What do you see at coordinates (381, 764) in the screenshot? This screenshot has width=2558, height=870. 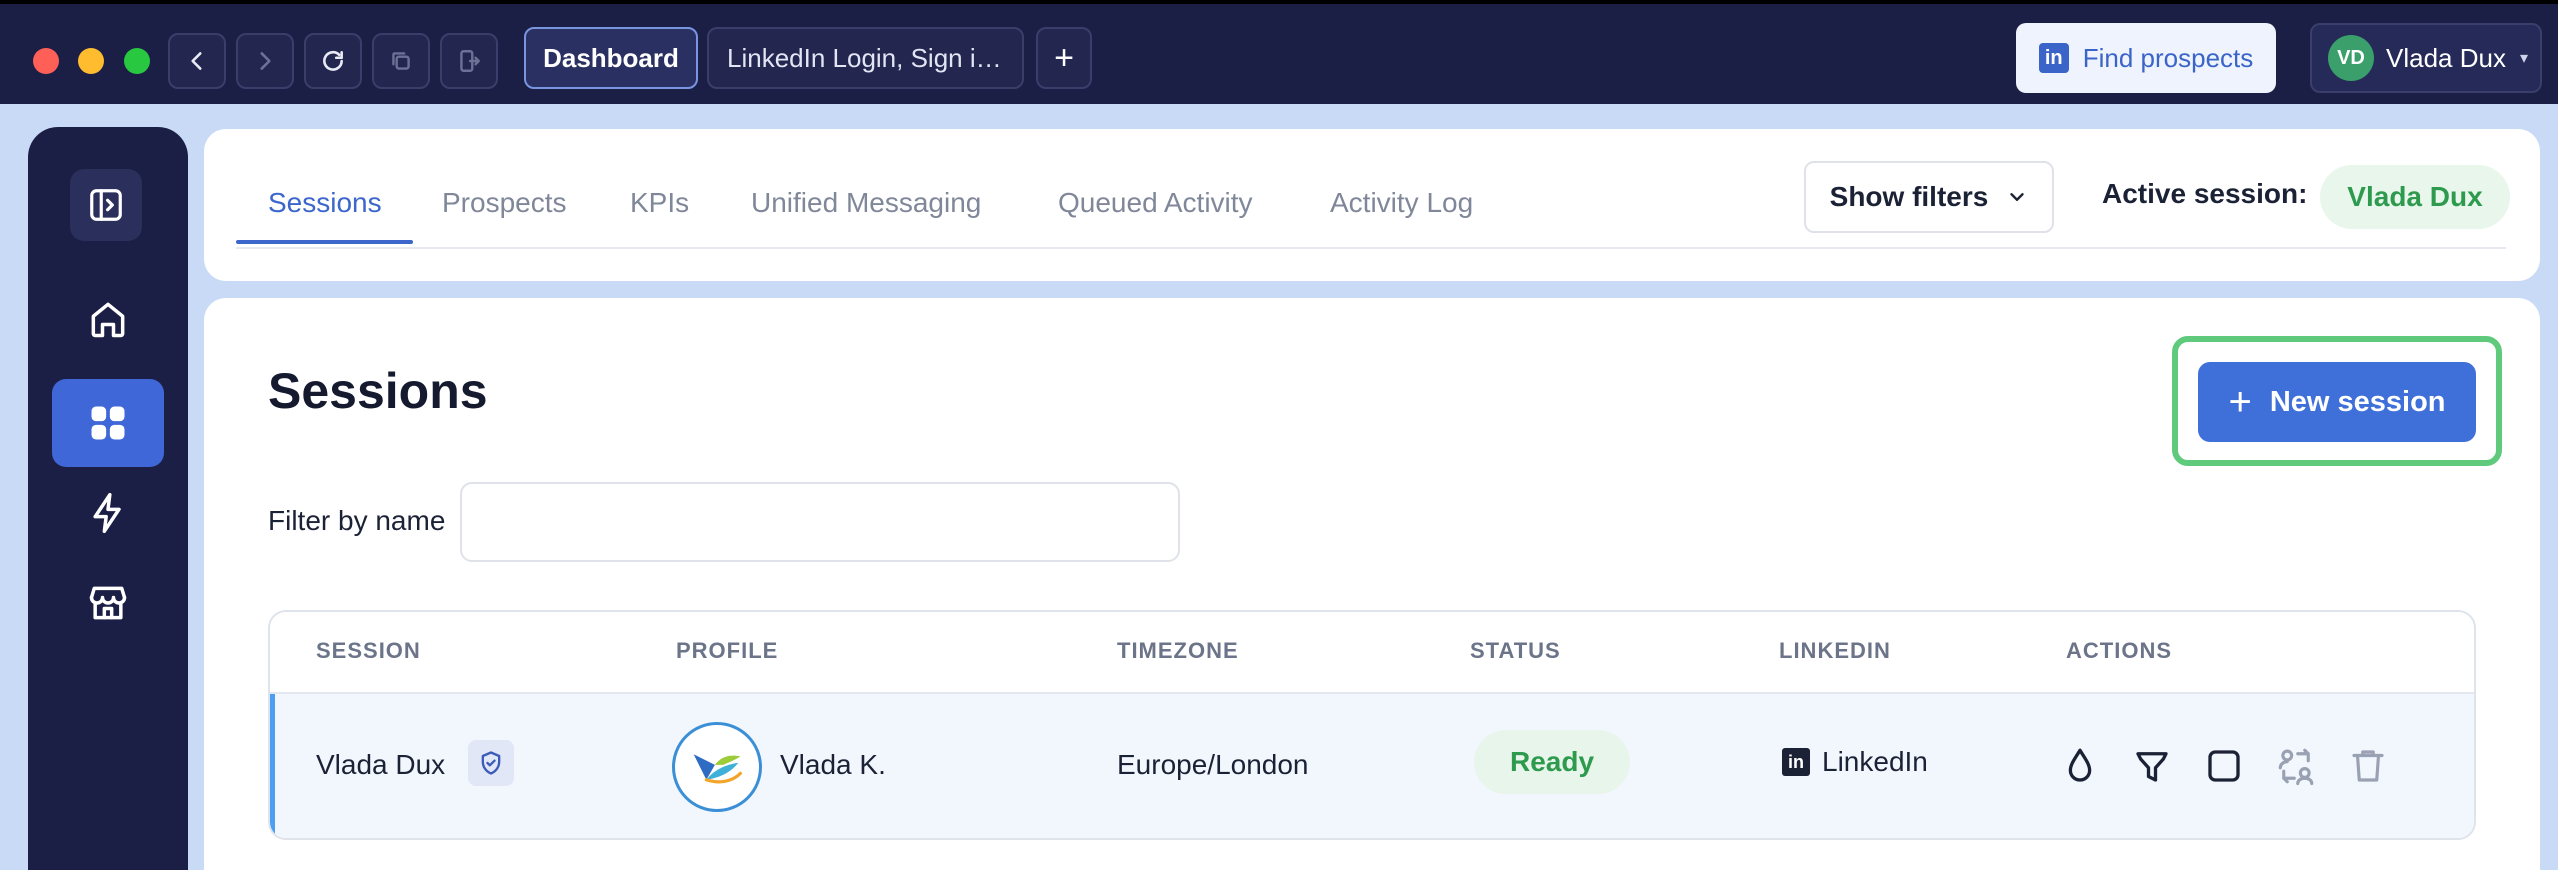 I see `session-name: Vlada Dux` at bounding box center [381, 764].